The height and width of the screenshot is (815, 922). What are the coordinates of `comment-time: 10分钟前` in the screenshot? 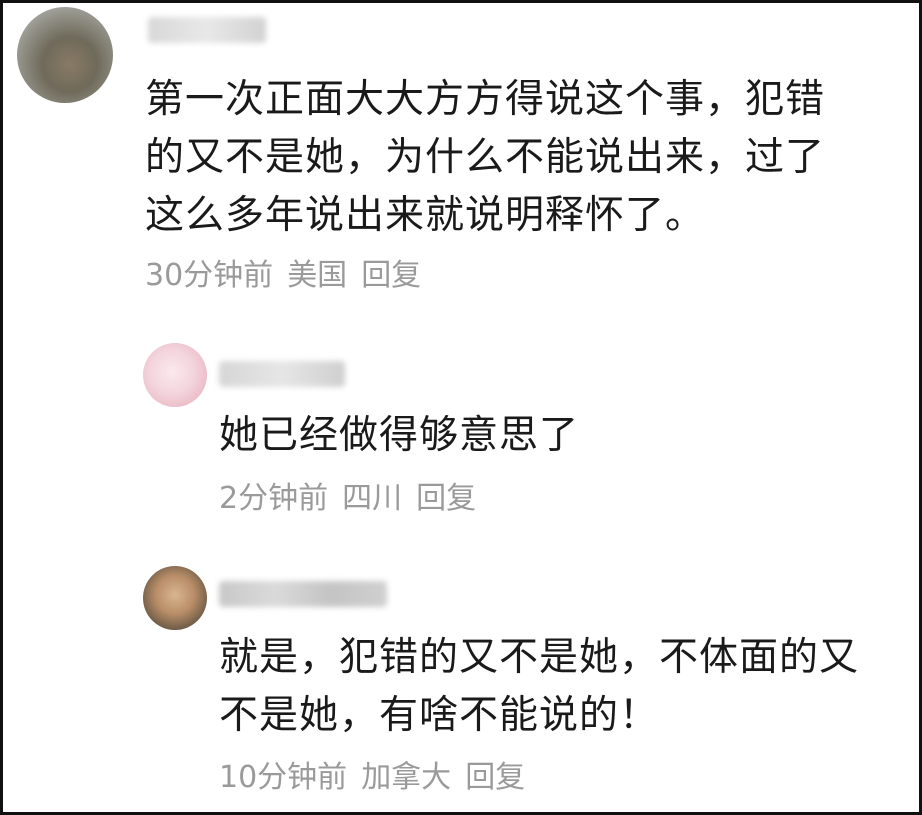 It's located at (283, 777).